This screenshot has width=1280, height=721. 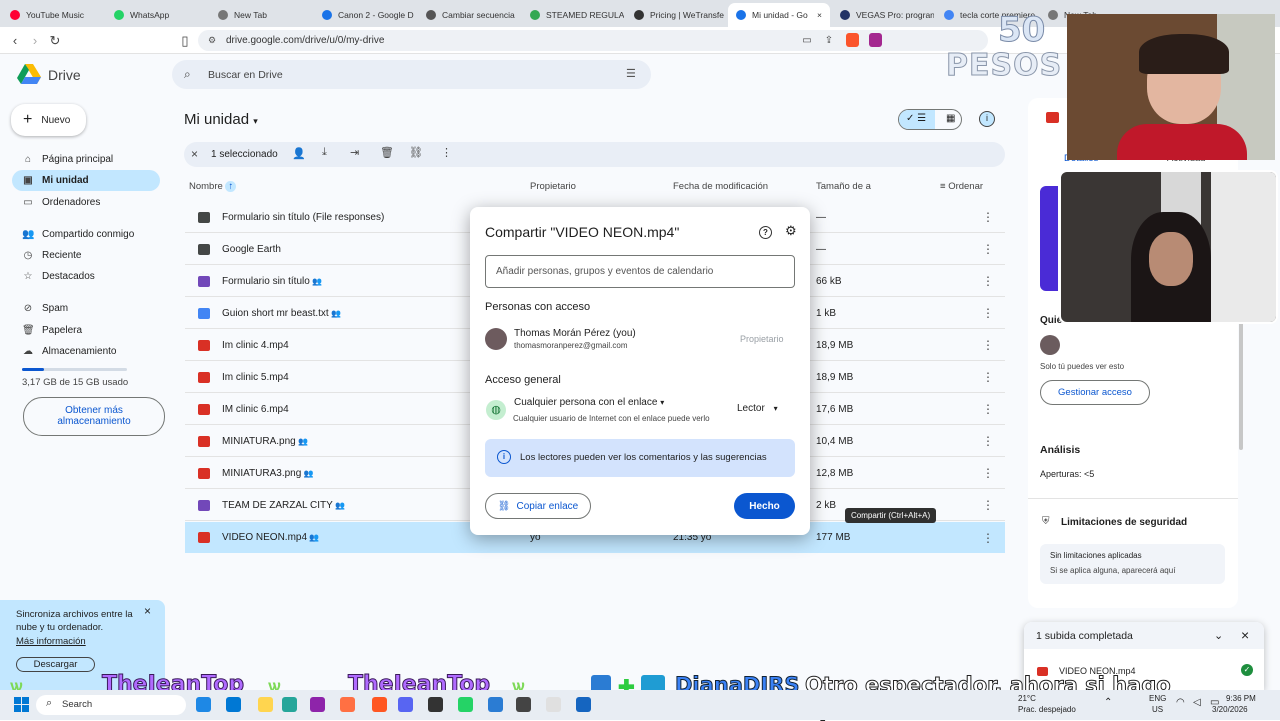 What do you see at coordinates (791, 231) in the screenshot?
I see `settings-gear-icon: ⚙` at bounding box center [791, 231].